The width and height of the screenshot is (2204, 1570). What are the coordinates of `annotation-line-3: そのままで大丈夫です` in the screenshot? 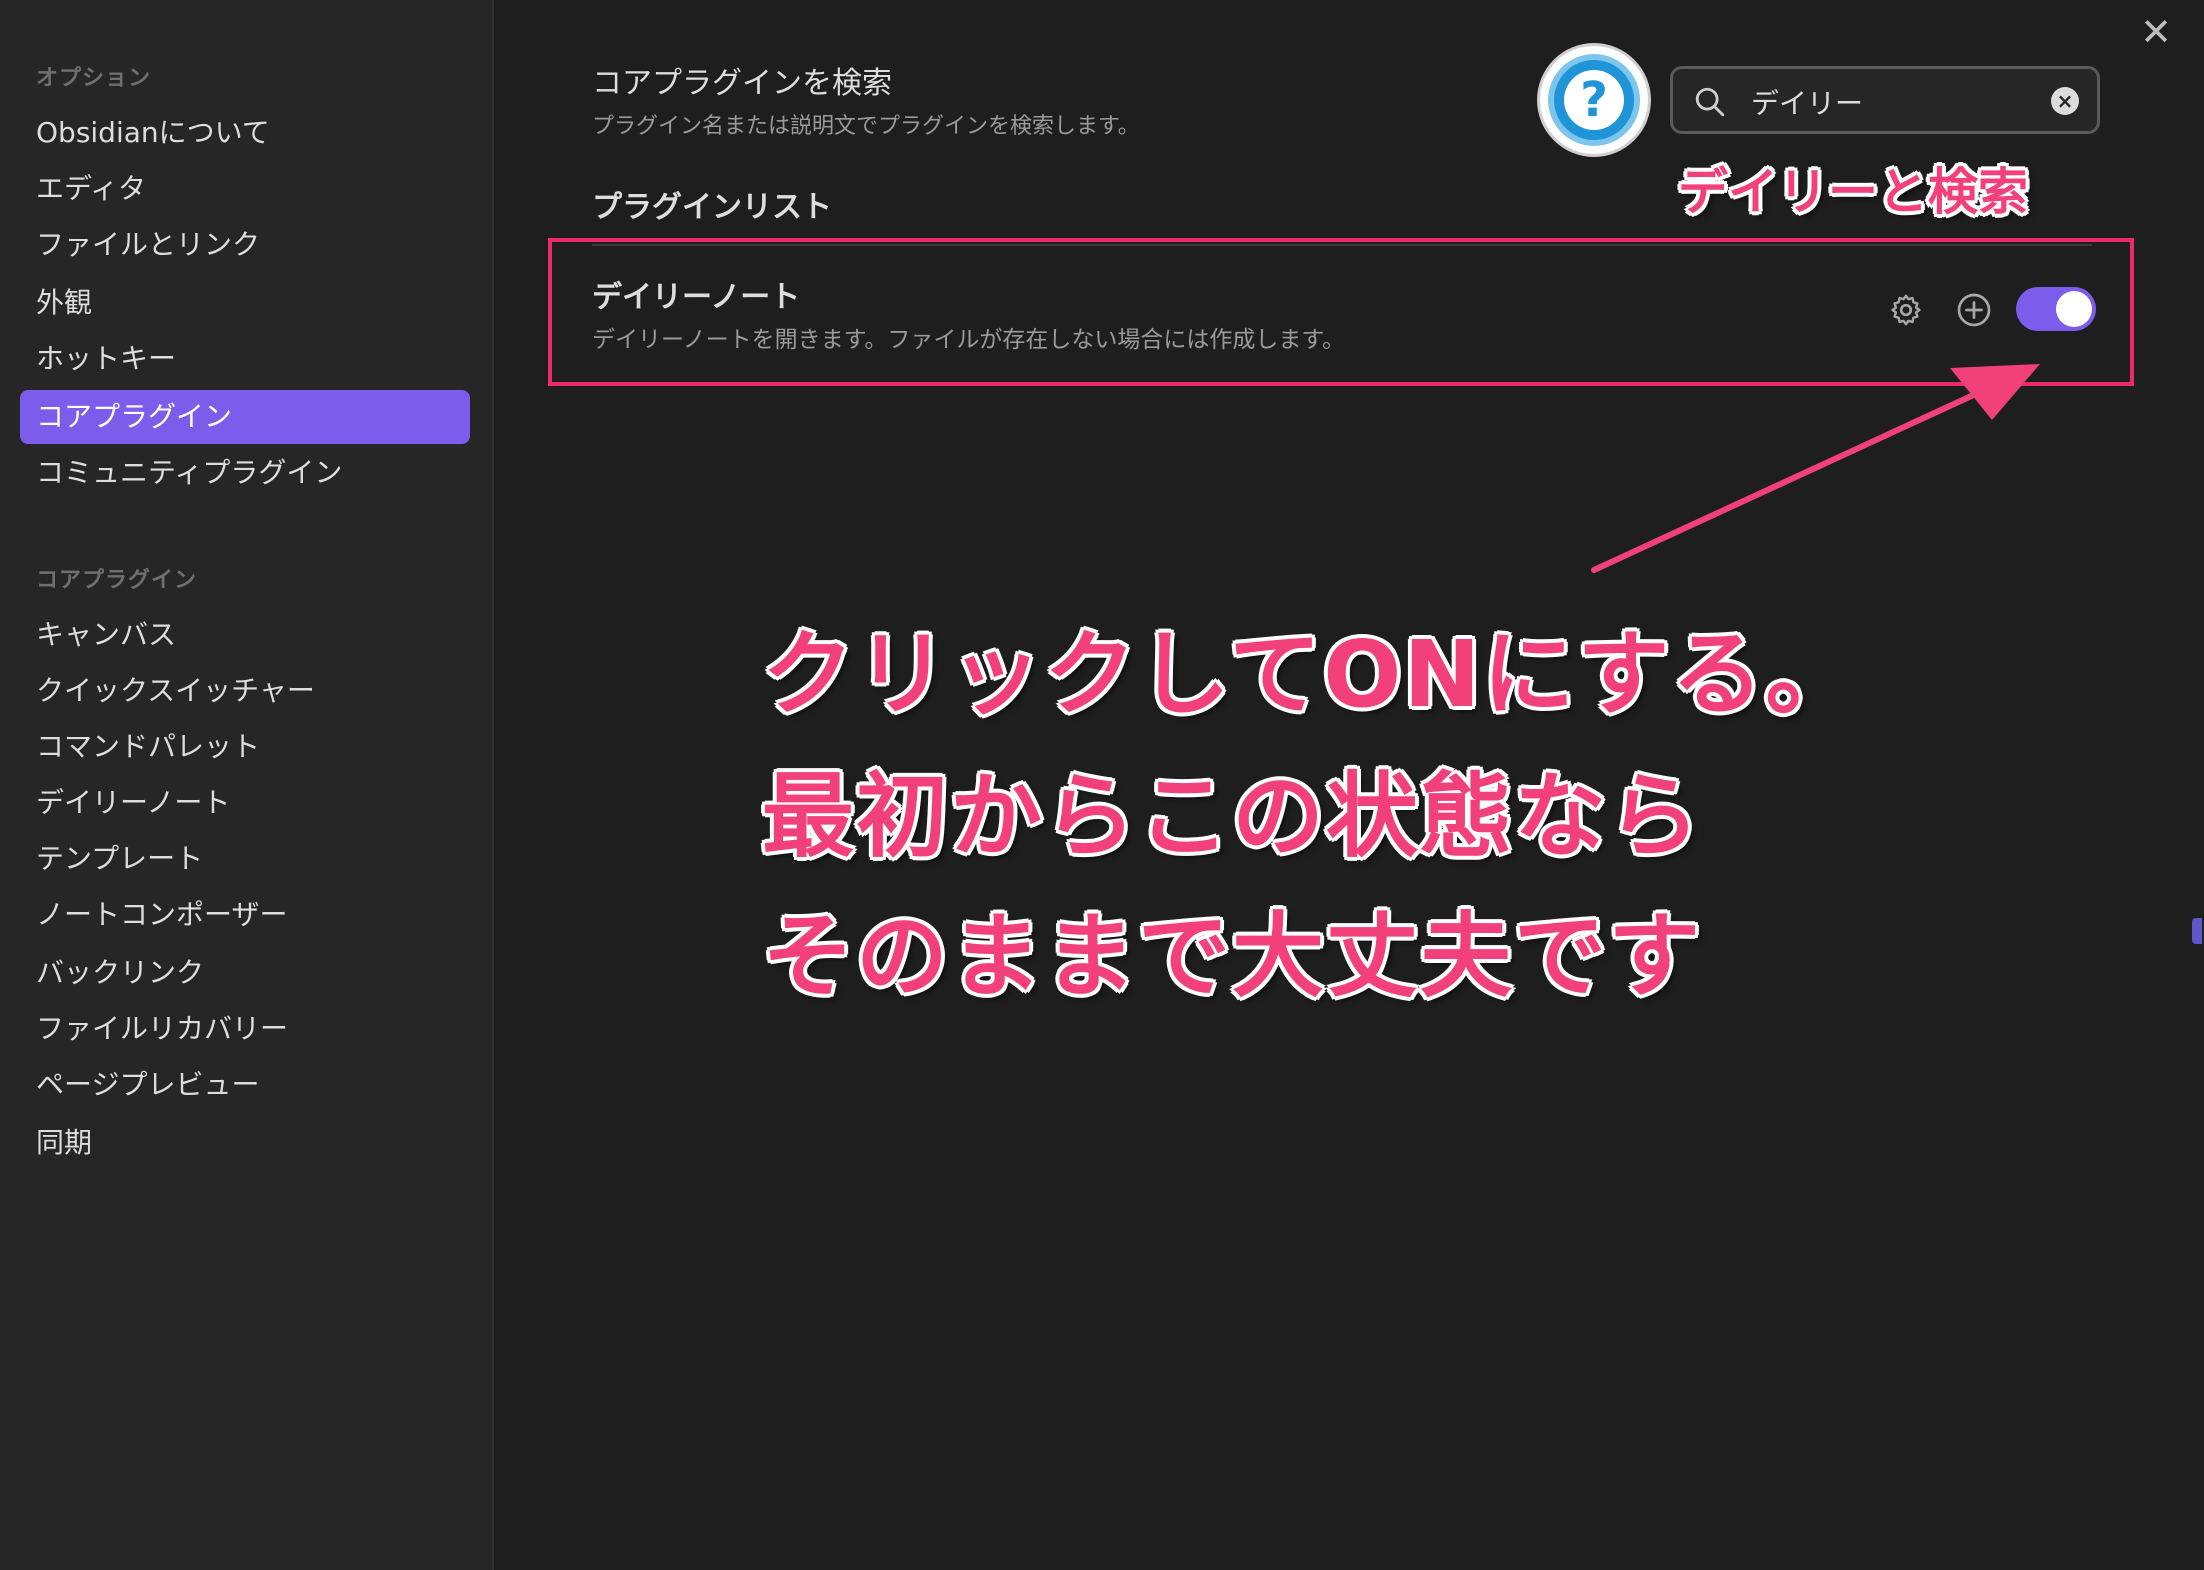 It's located at (1232, 956).